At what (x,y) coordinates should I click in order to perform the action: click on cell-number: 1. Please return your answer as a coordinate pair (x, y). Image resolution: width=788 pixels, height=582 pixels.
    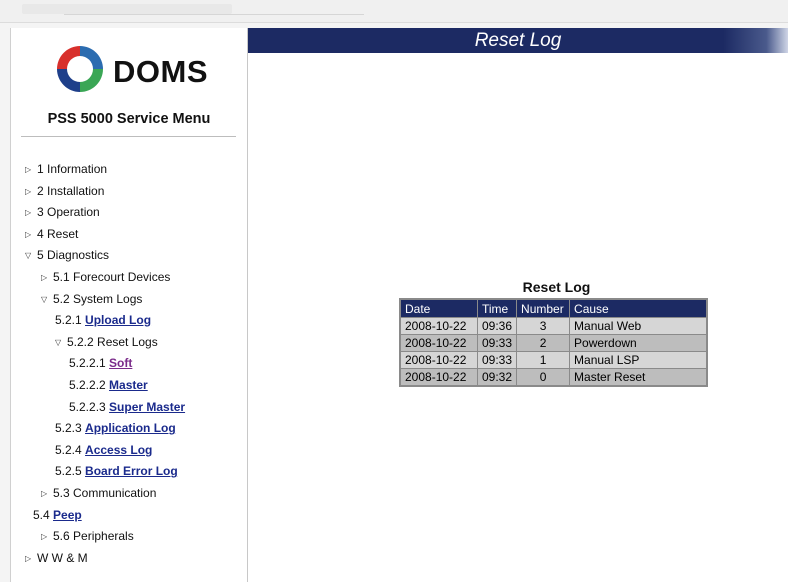
    Looking at the image, I should click on (543, 360).